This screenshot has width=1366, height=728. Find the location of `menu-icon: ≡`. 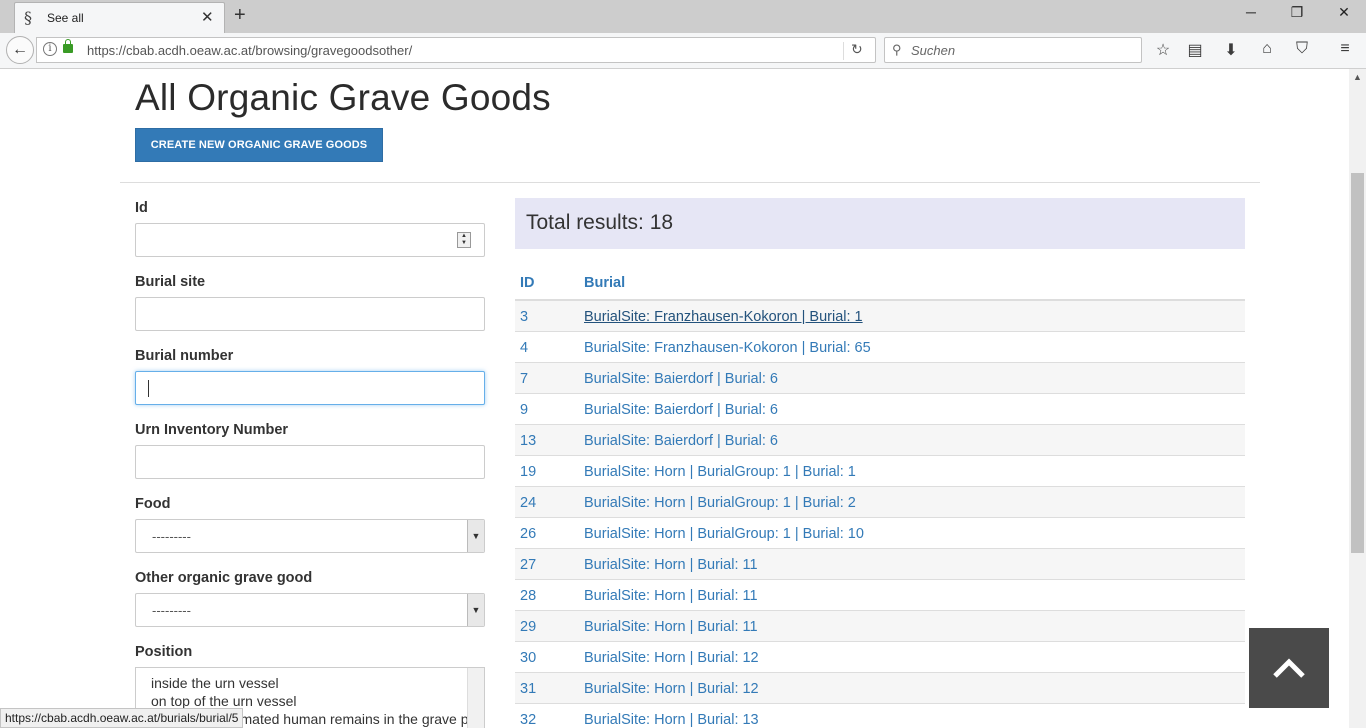

menu-icon: ≡ is located at coordinates (1345, 49).